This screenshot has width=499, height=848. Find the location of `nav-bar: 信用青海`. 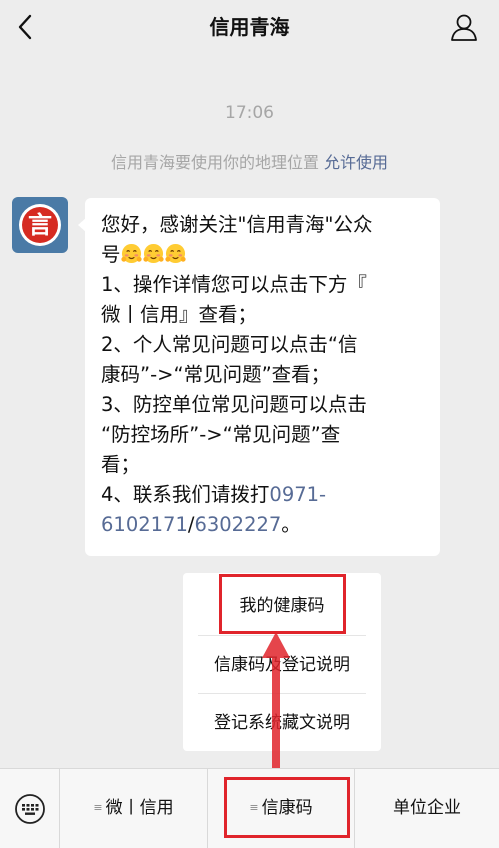

nav-bar: 信用青海 is located at coordinates (249, 27).